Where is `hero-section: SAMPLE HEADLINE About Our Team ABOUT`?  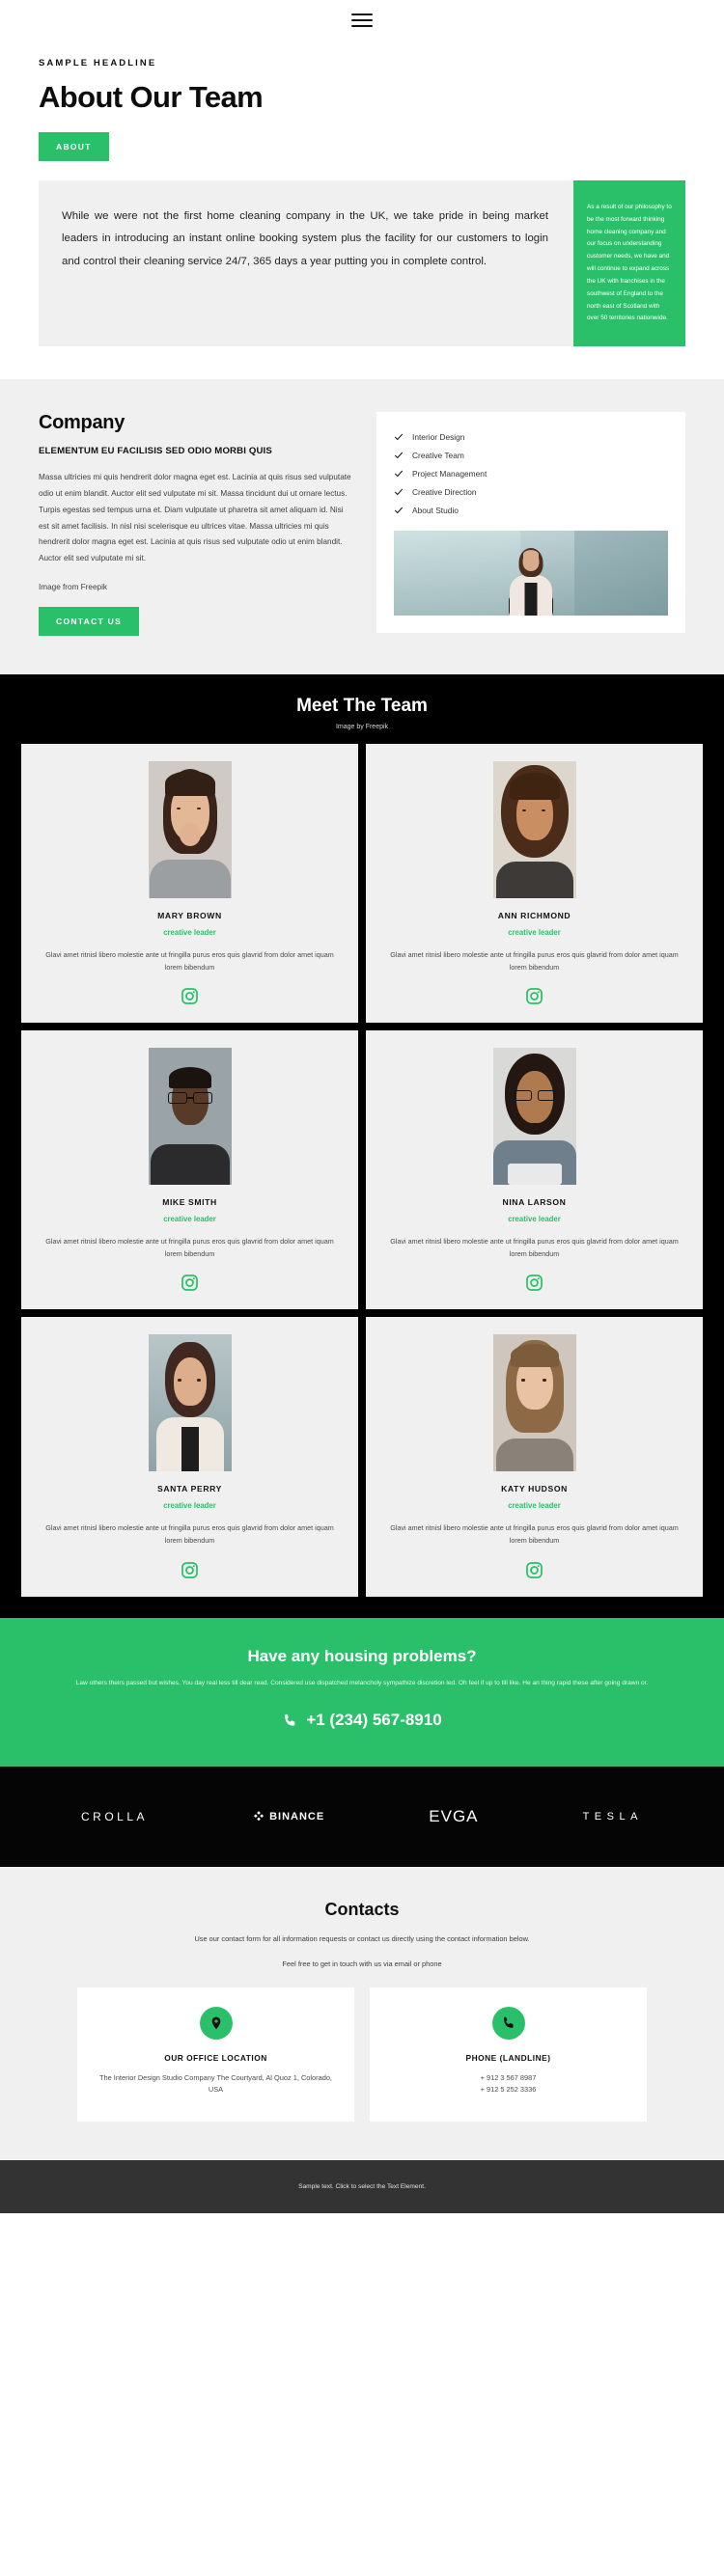 hero-section: SAMPLE HEADLINE About Our Team ABOUT is located at coordinates (362, 101).